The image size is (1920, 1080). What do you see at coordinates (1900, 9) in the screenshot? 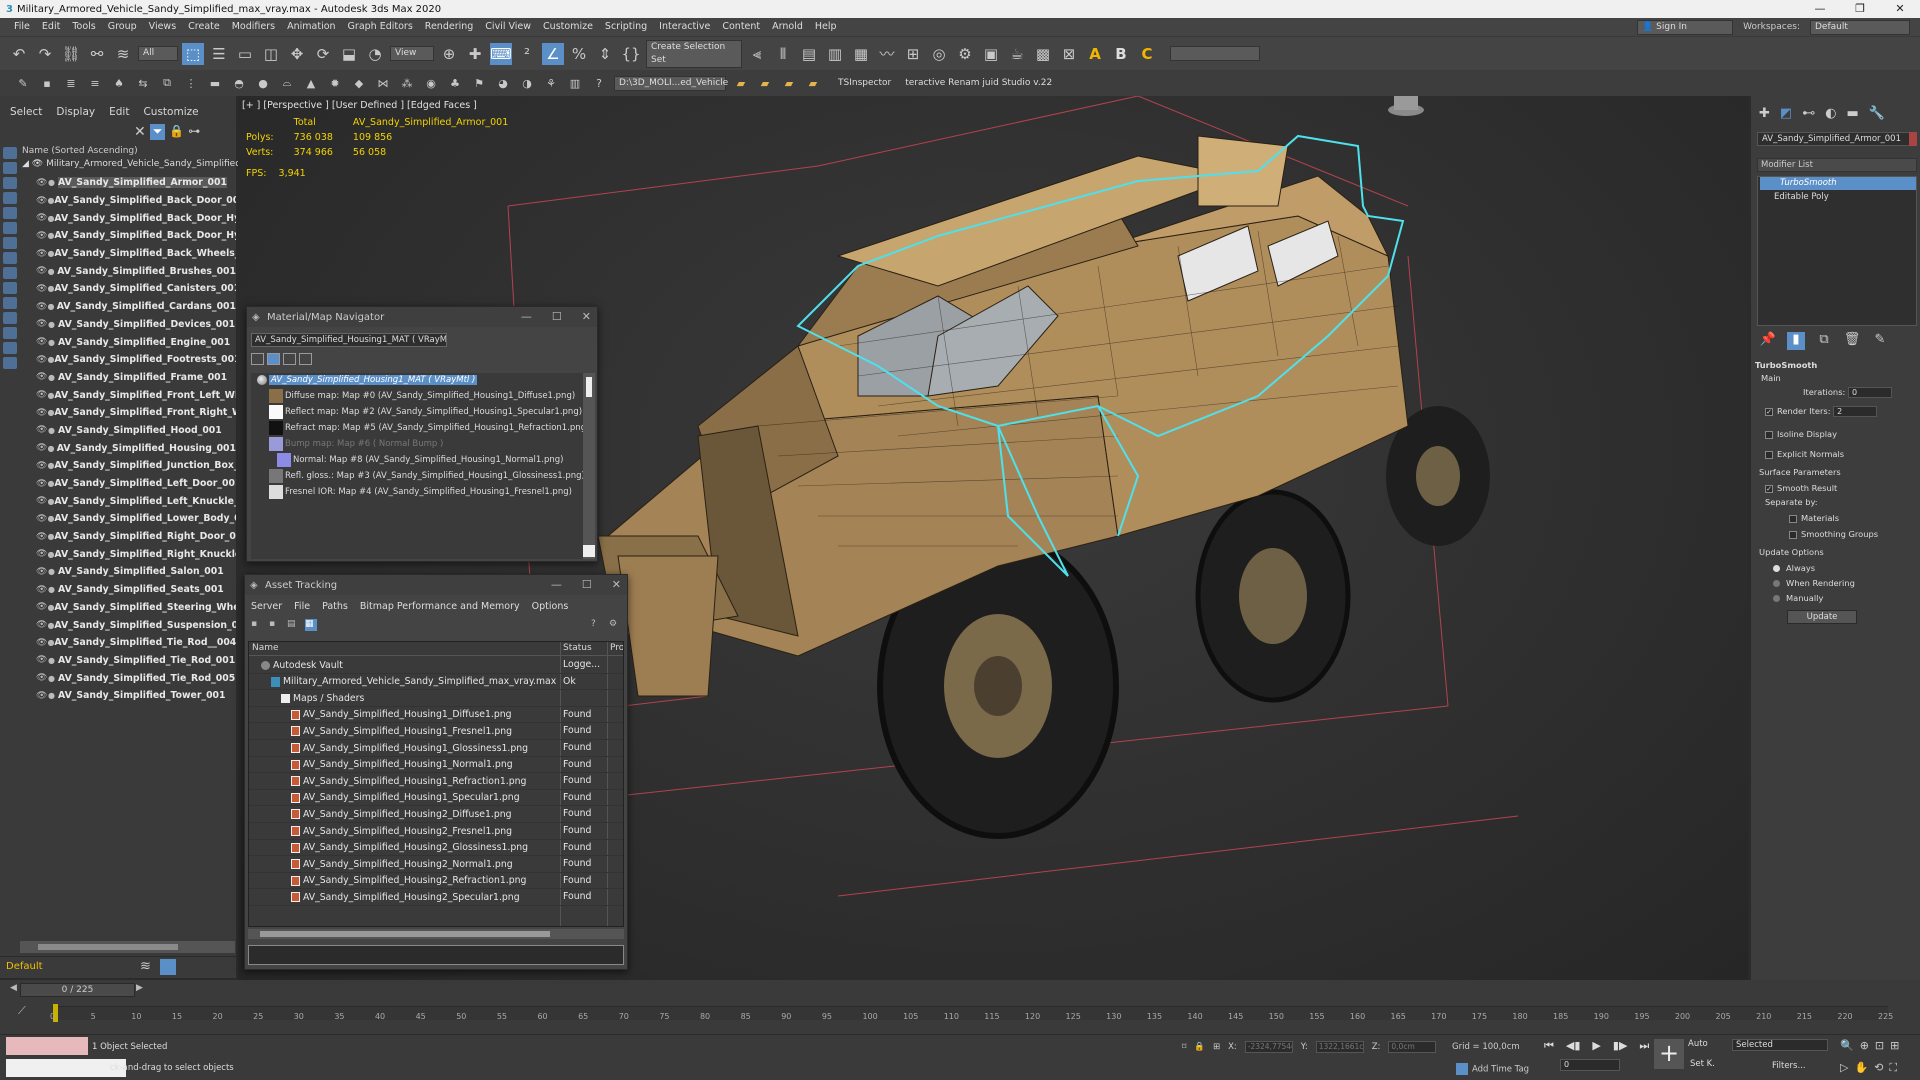
I see `close-button: ✕` at bounding box center [1900, 9].